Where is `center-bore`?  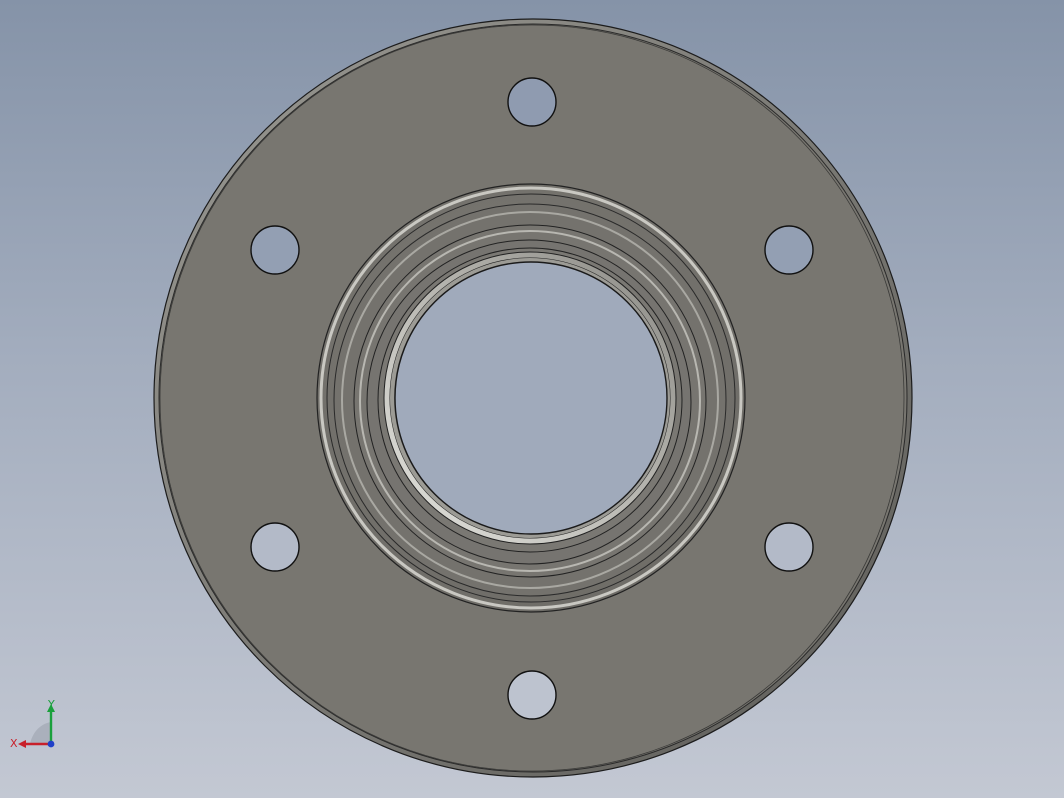 center-bore is located at coordinates (531, 398).